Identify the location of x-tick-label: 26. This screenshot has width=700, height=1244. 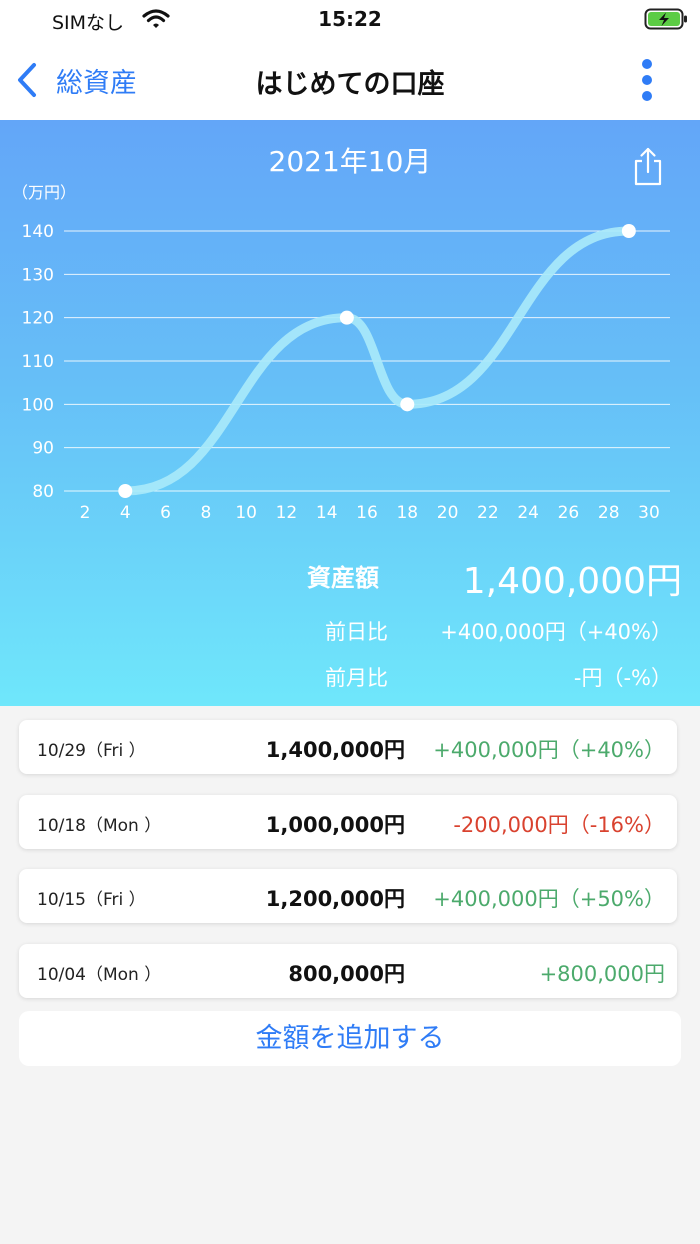
(569, 513).